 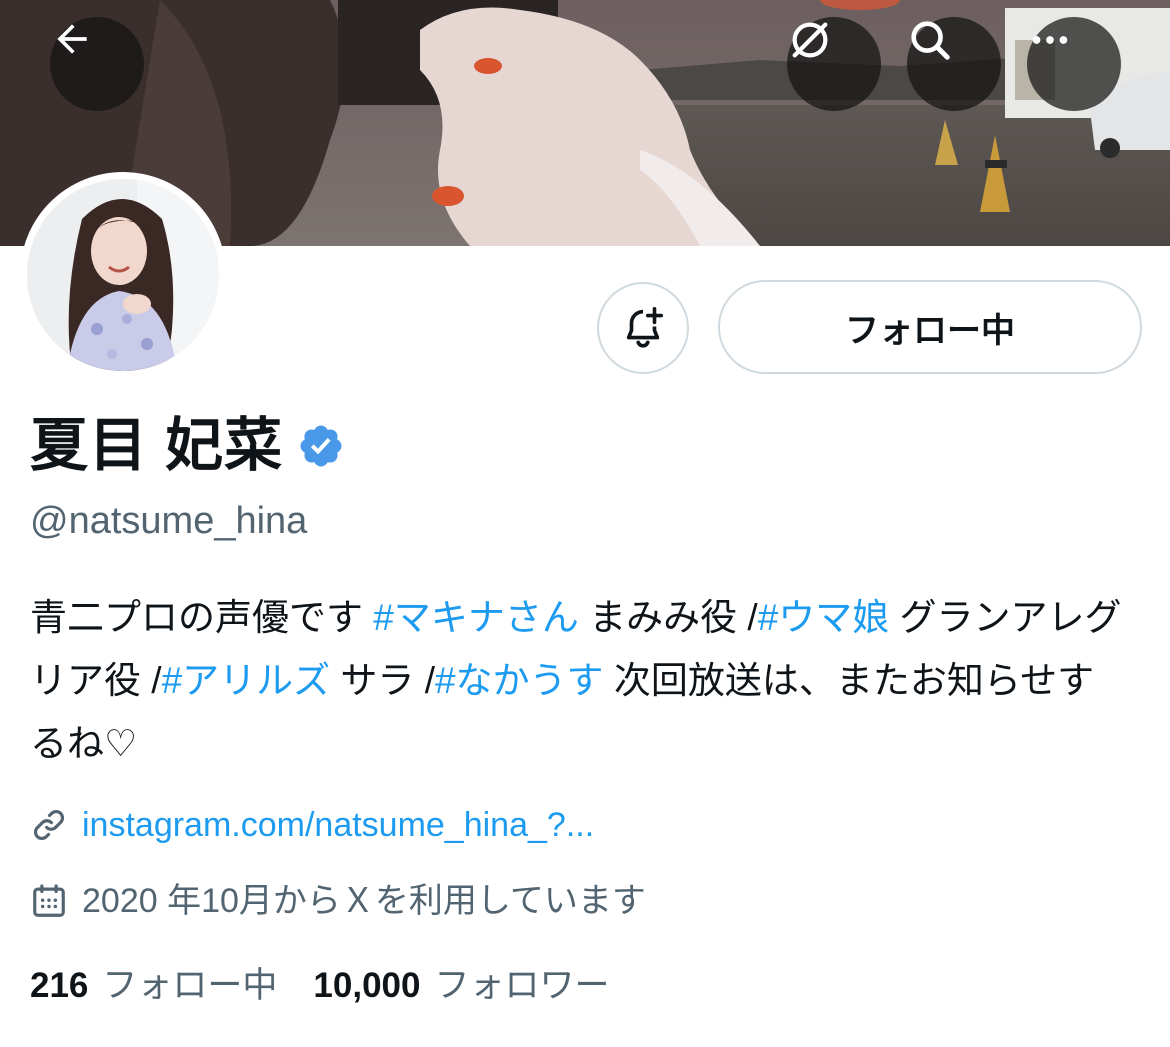 What do you see at coordinates (1050, 40) in the screenshot?
I see `more-icon` at bounding box center [1050, 40].